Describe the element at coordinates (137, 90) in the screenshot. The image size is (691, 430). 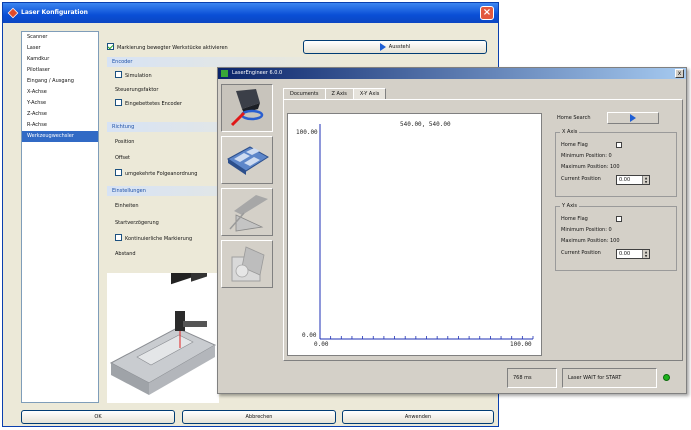
I see `steuerungsfaktor-label: Steuerungsfaktor` at that location.